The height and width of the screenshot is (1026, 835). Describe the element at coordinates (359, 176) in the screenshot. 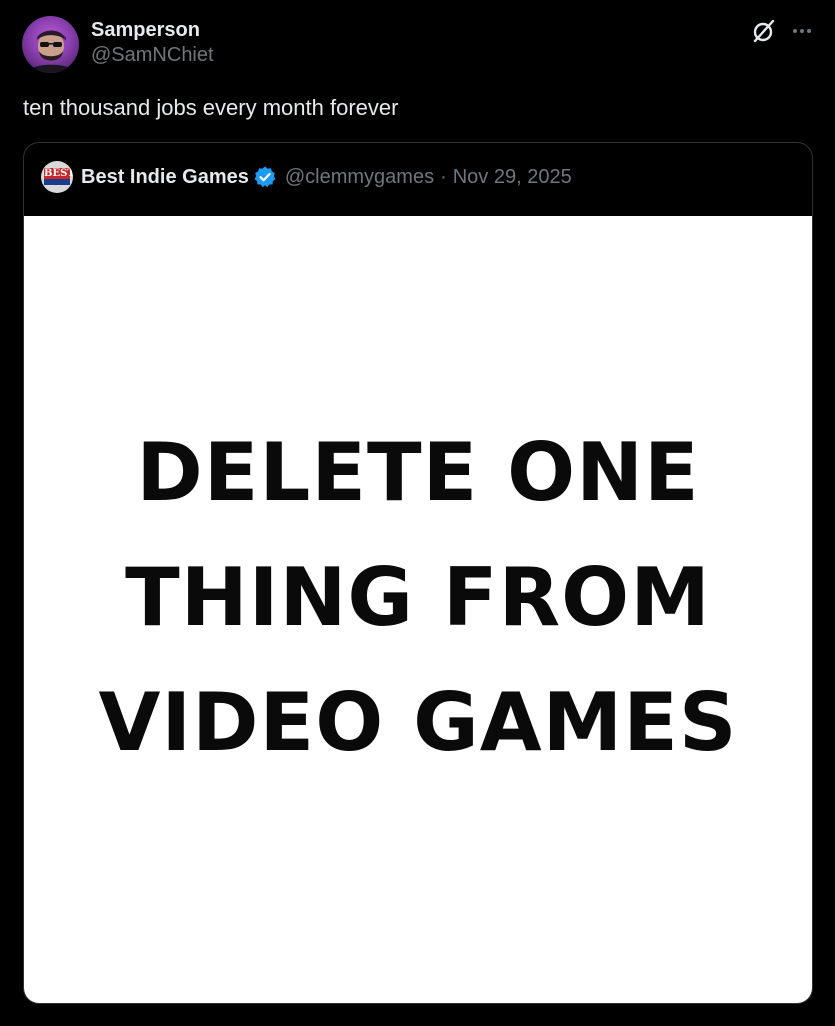

I see `quoted-handle: @clemmygames` at that location.